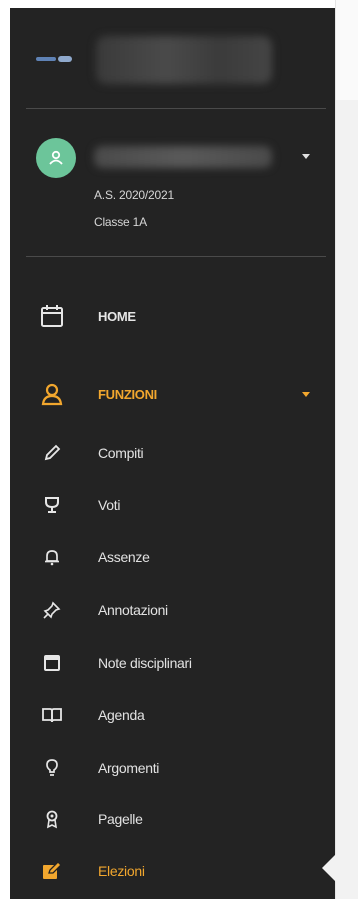  I want to click on class-name: Classe 1A, so click(120, 222).